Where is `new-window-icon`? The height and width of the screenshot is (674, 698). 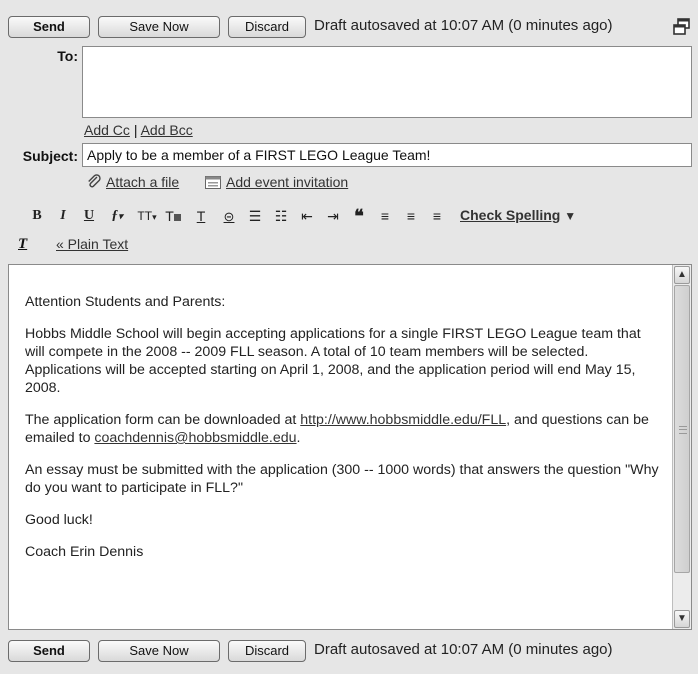
new-window-icon is located at coordinates (682, 27).